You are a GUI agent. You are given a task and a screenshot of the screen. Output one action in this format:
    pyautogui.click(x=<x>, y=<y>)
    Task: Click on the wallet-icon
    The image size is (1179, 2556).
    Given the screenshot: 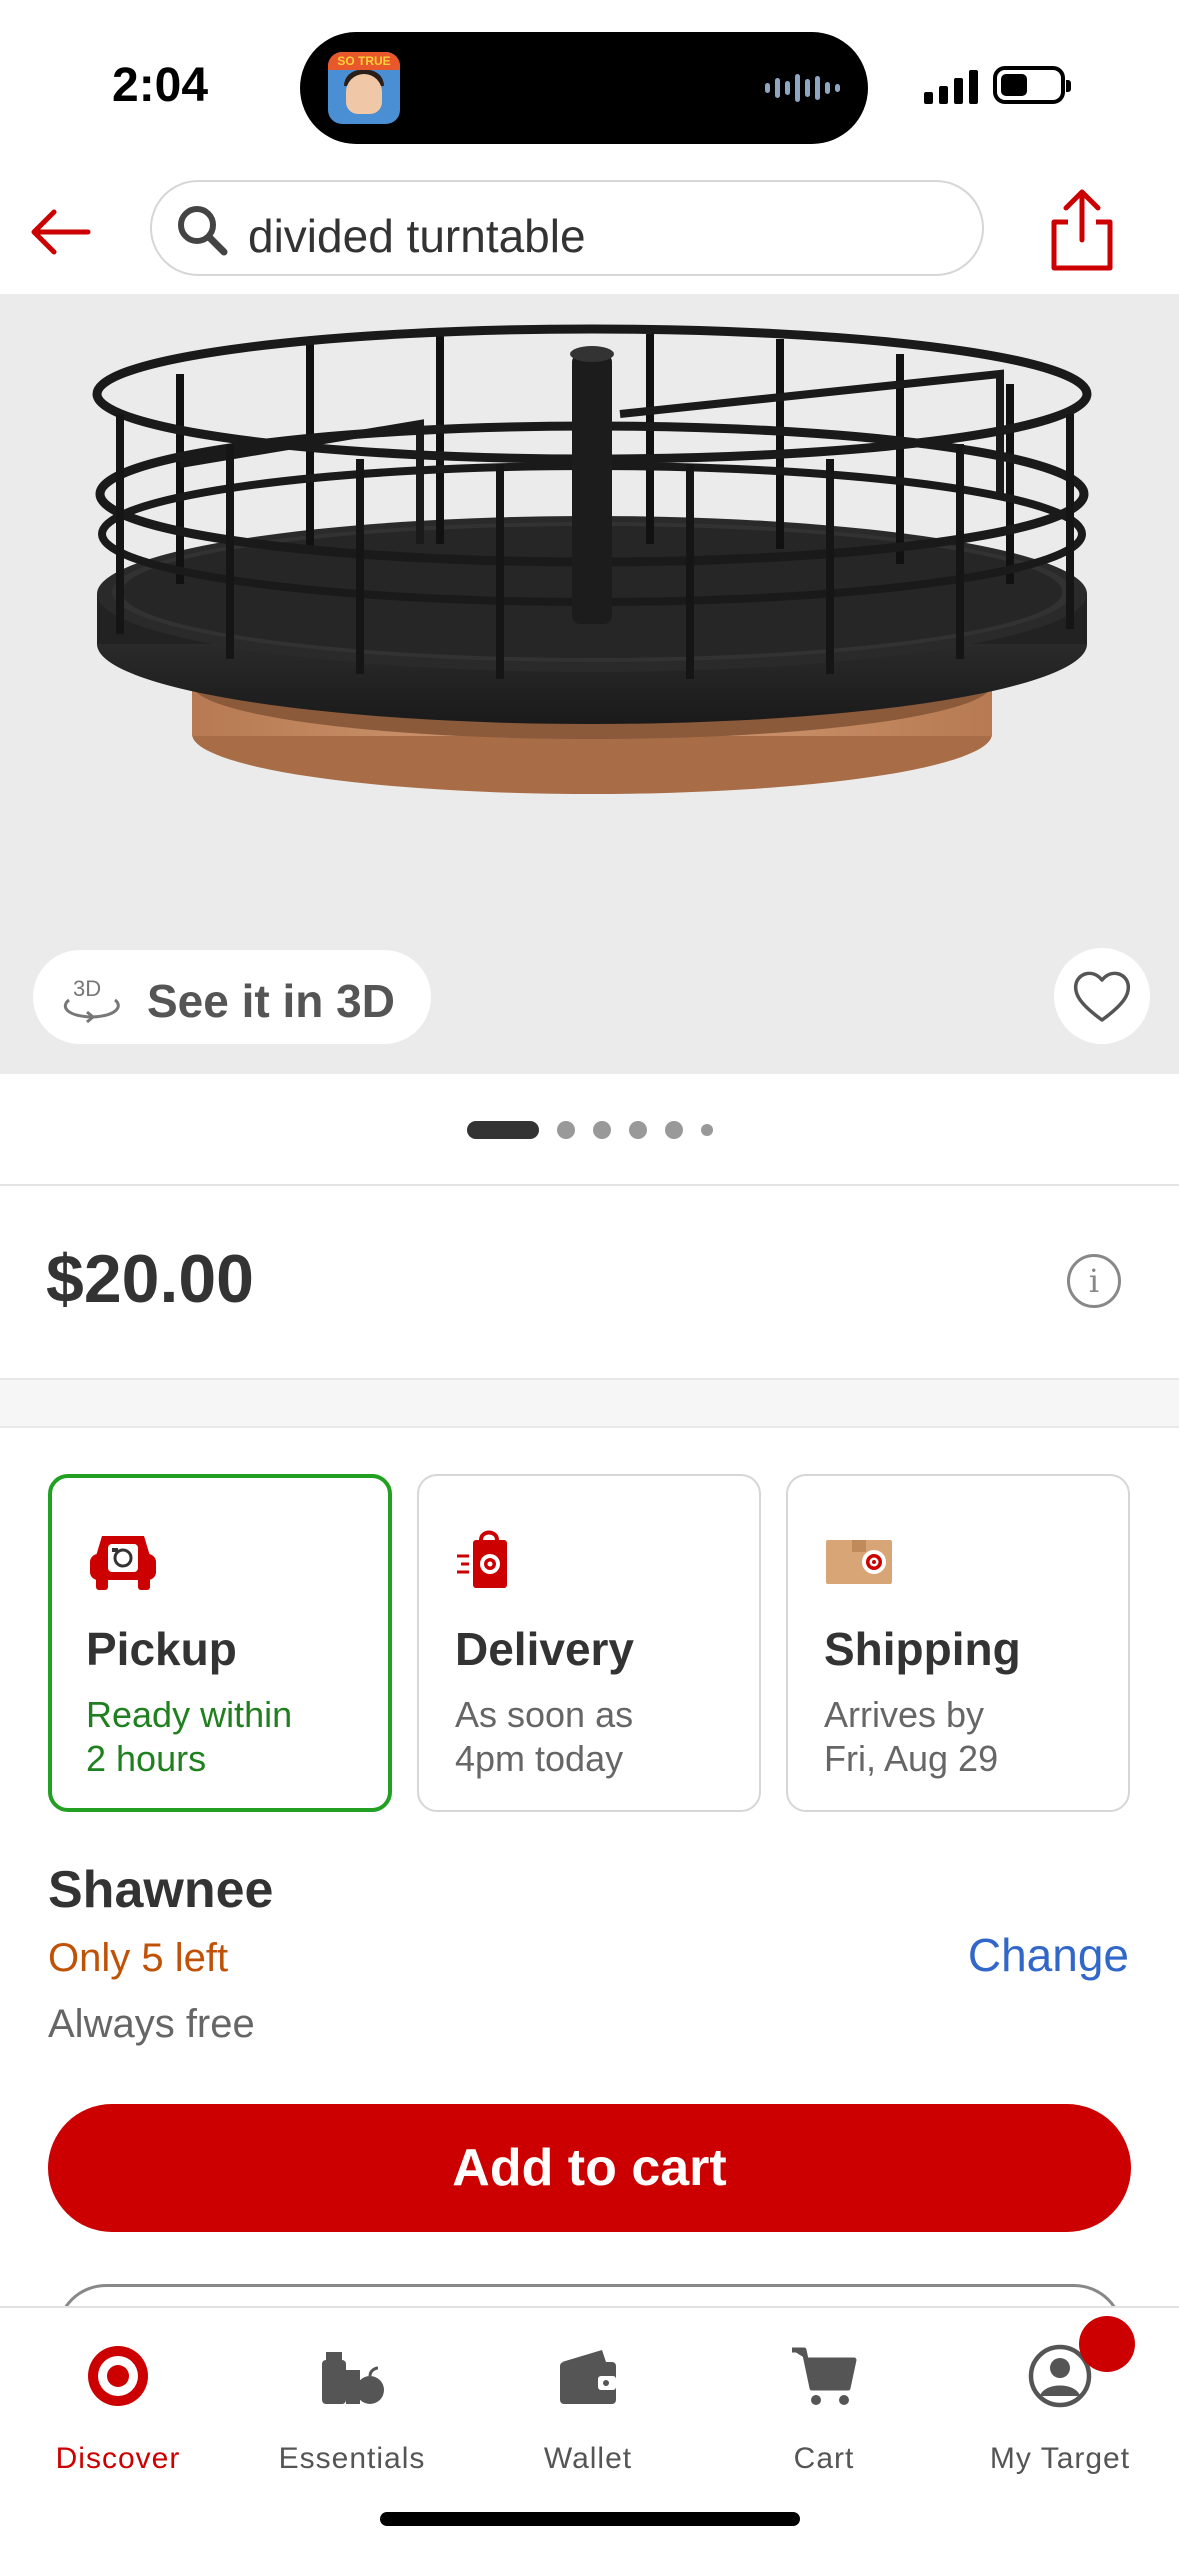 What is the action you would take?
    pyautogui.click(x=588, y=2377)
    